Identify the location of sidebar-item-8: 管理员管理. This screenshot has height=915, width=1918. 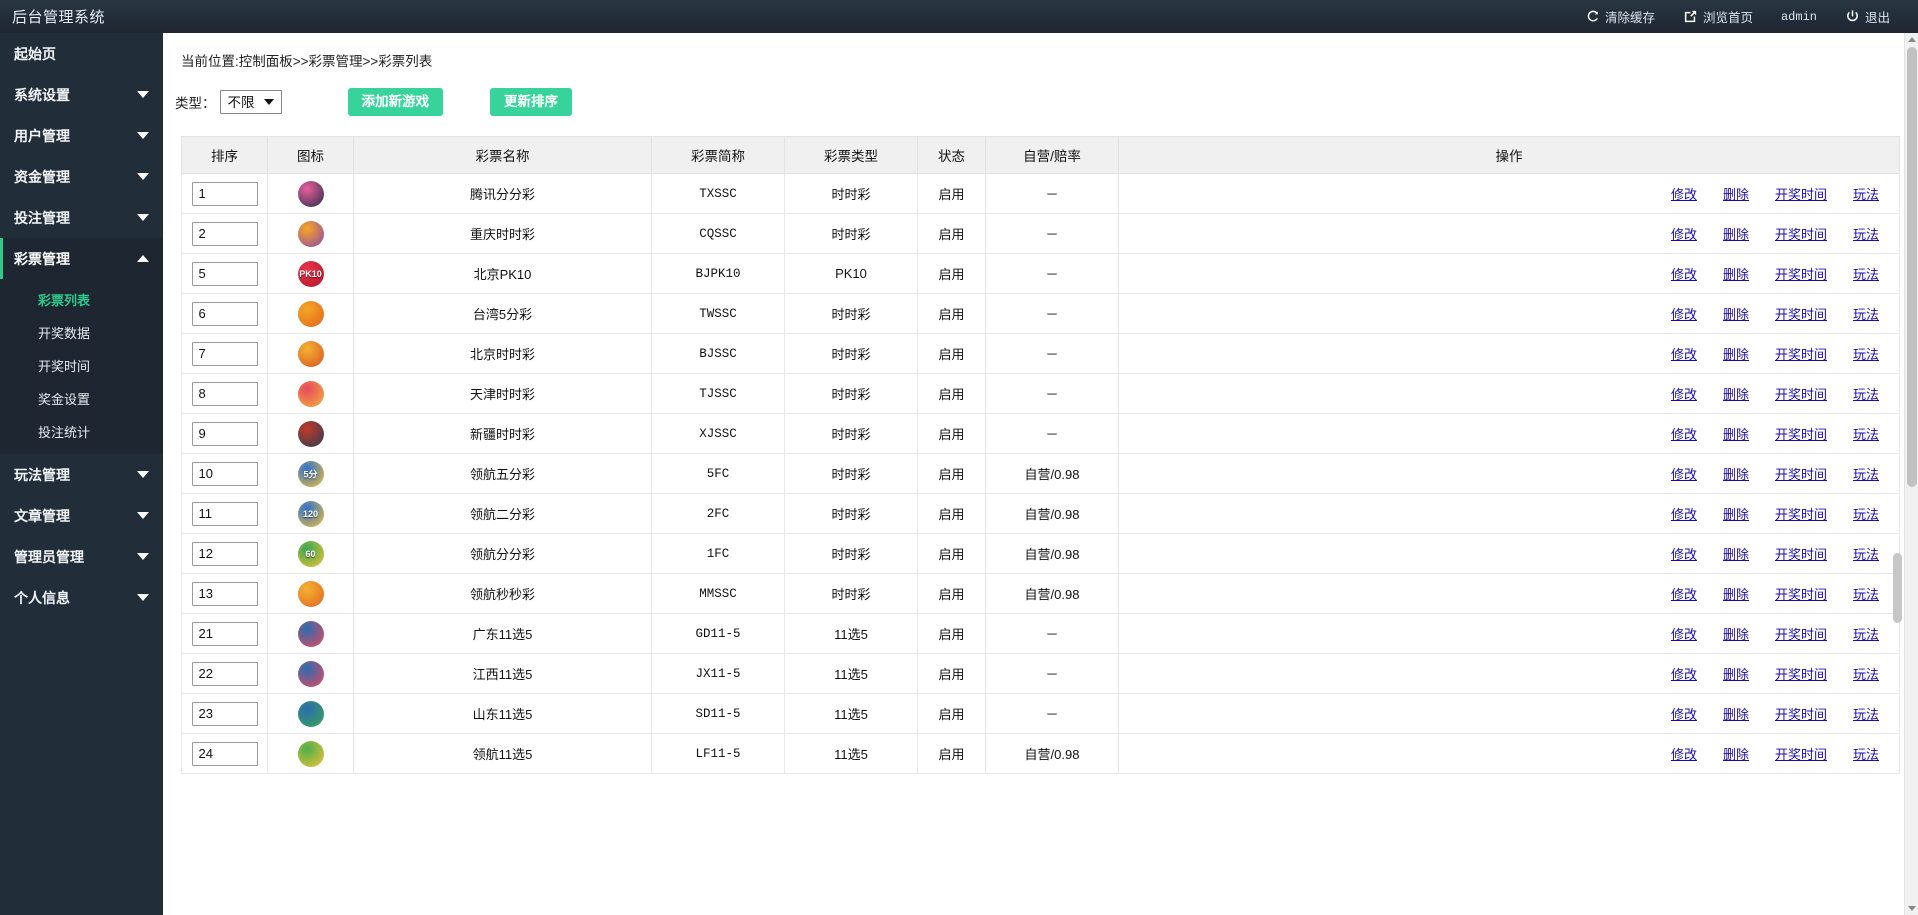
(81, 556).